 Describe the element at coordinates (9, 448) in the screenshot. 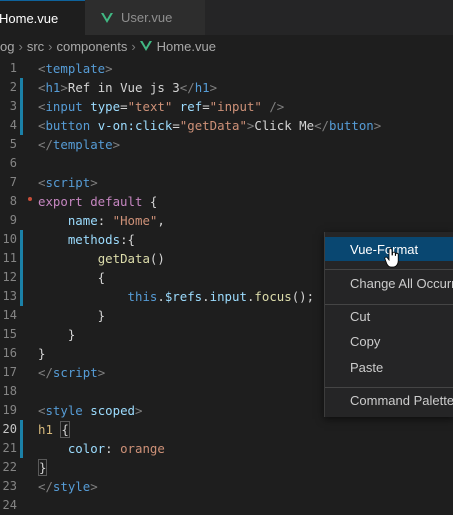

I see `line-number: 21` at that location.